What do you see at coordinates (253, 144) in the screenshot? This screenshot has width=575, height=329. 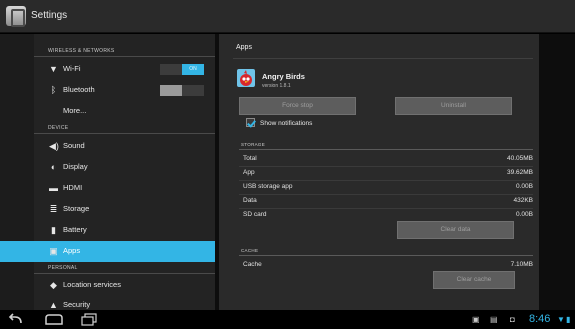 I see `section-header-storage: STORAGE` at bounding box center [253, 144].